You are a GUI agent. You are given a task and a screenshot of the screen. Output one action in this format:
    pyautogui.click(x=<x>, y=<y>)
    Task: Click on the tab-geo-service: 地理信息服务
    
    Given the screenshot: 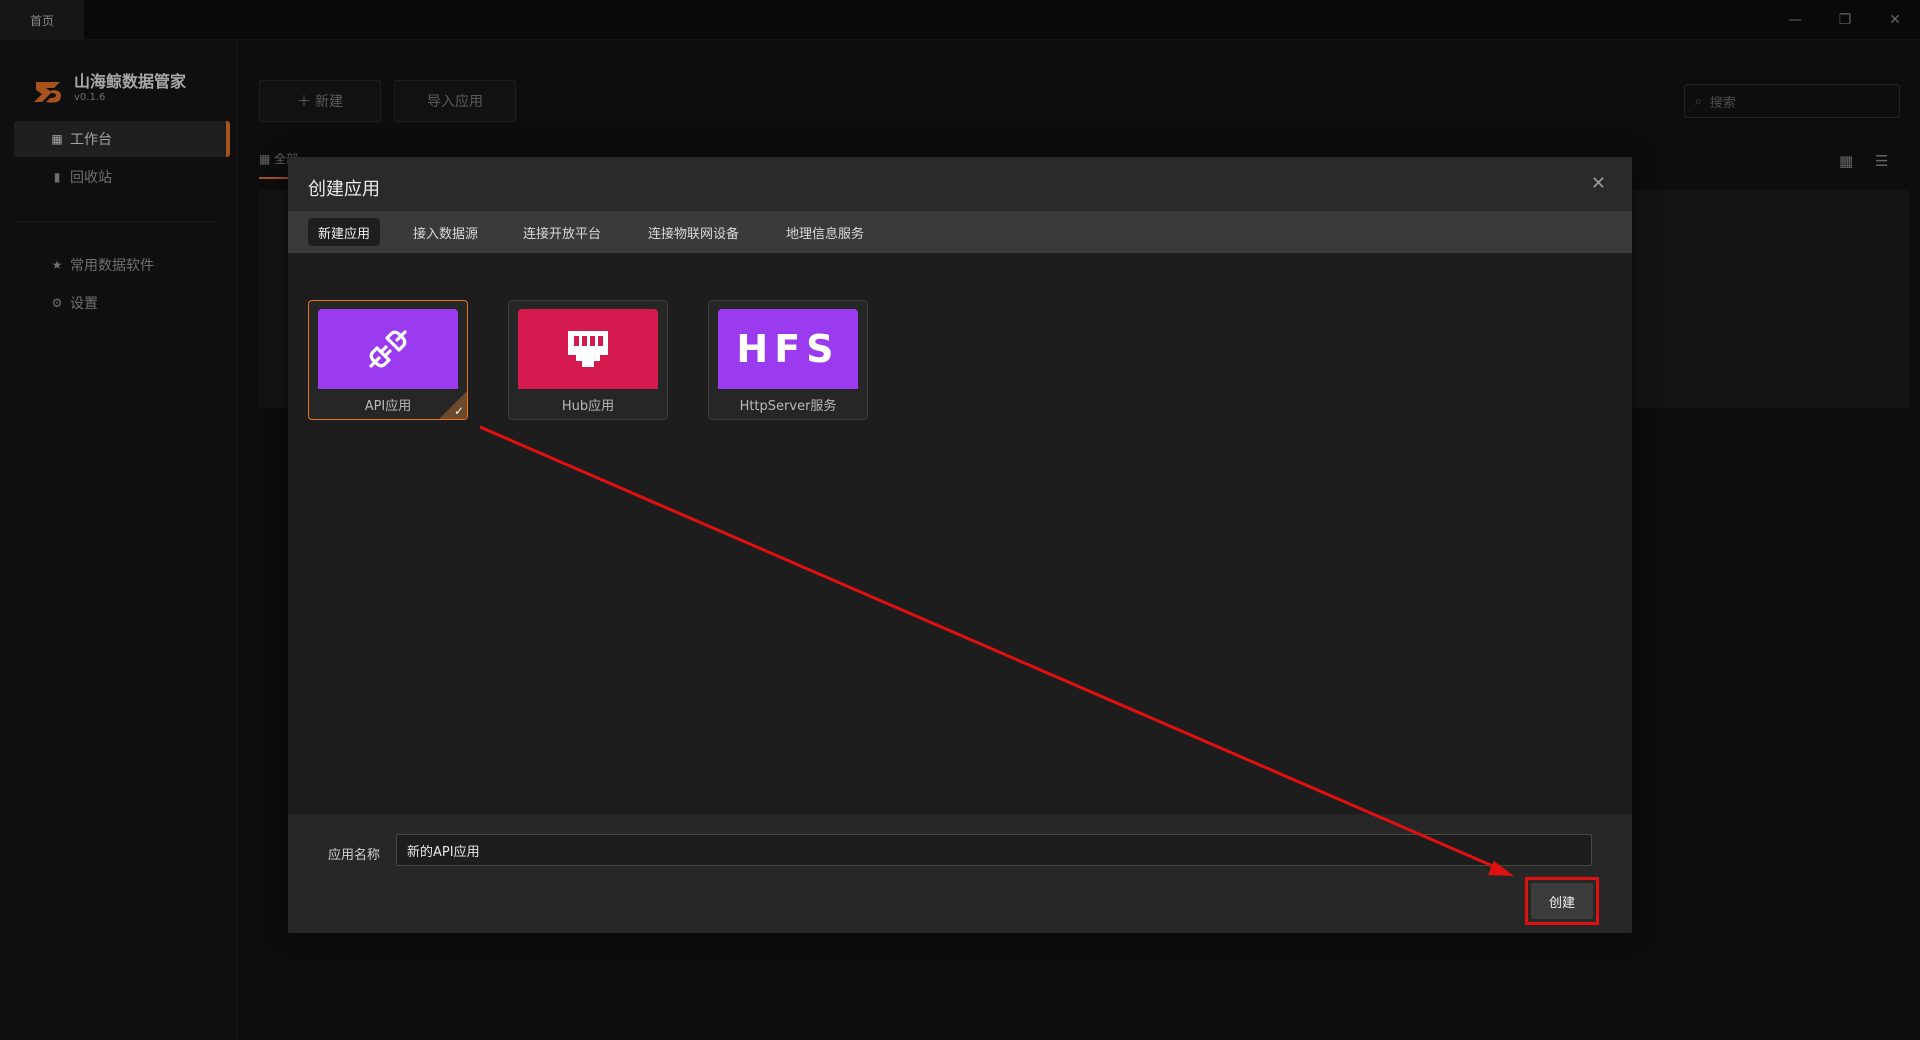 What is the action you would take?
    pyautogui.click(x=825, y=232)
    